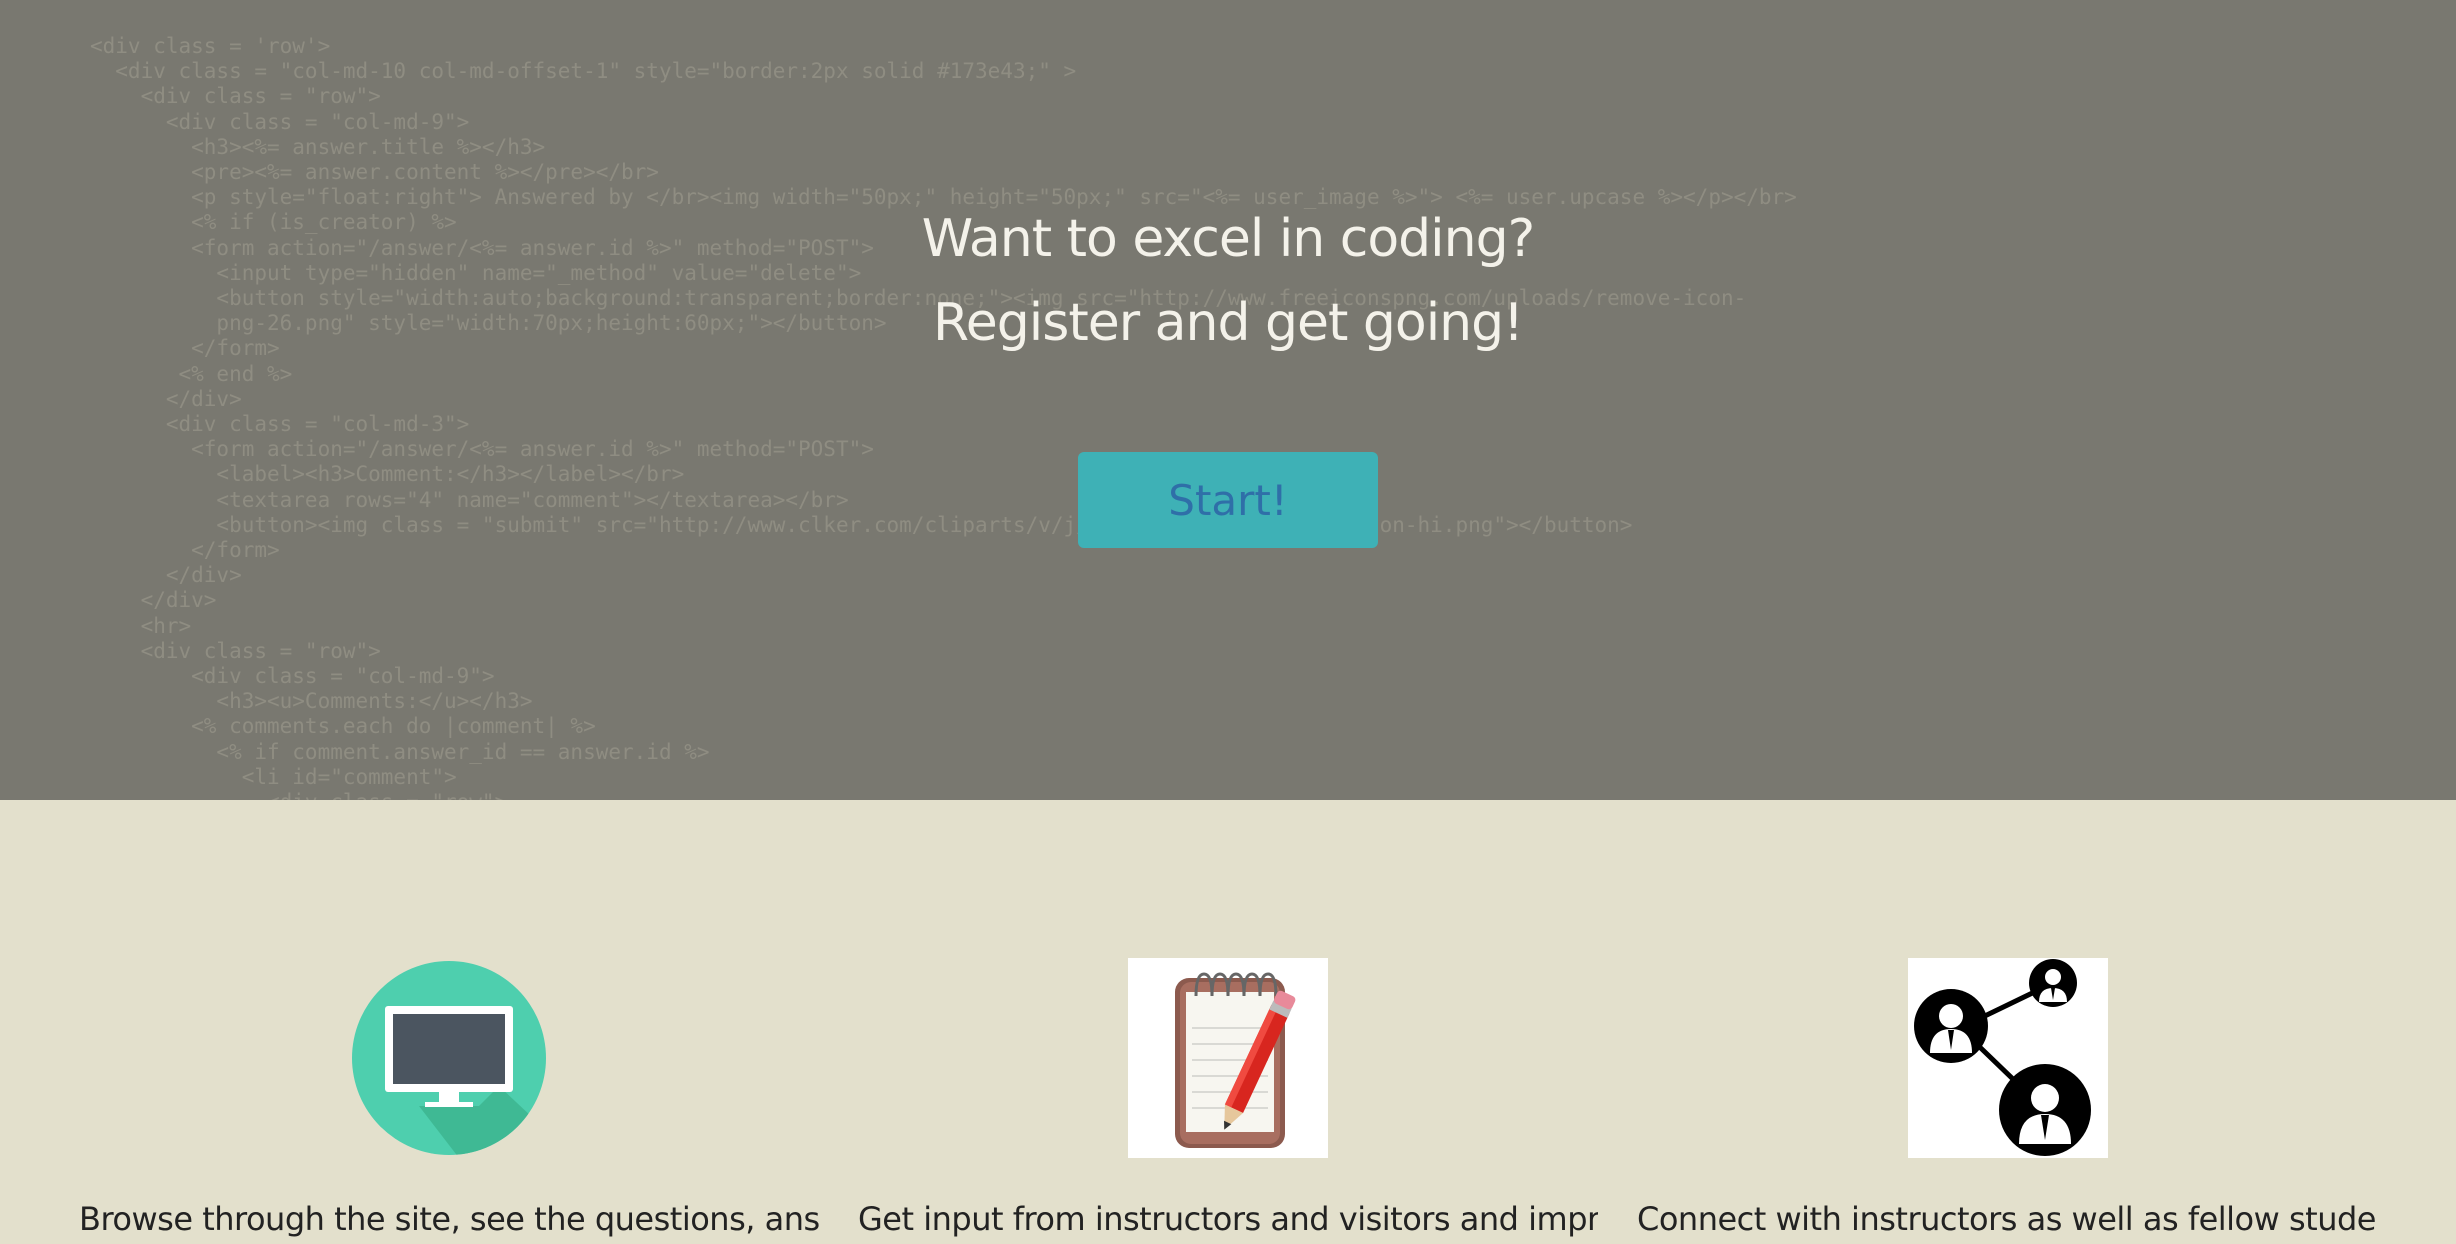  I want to click on code-line: <% comments.each do |comment| %>, so click(343, 726).